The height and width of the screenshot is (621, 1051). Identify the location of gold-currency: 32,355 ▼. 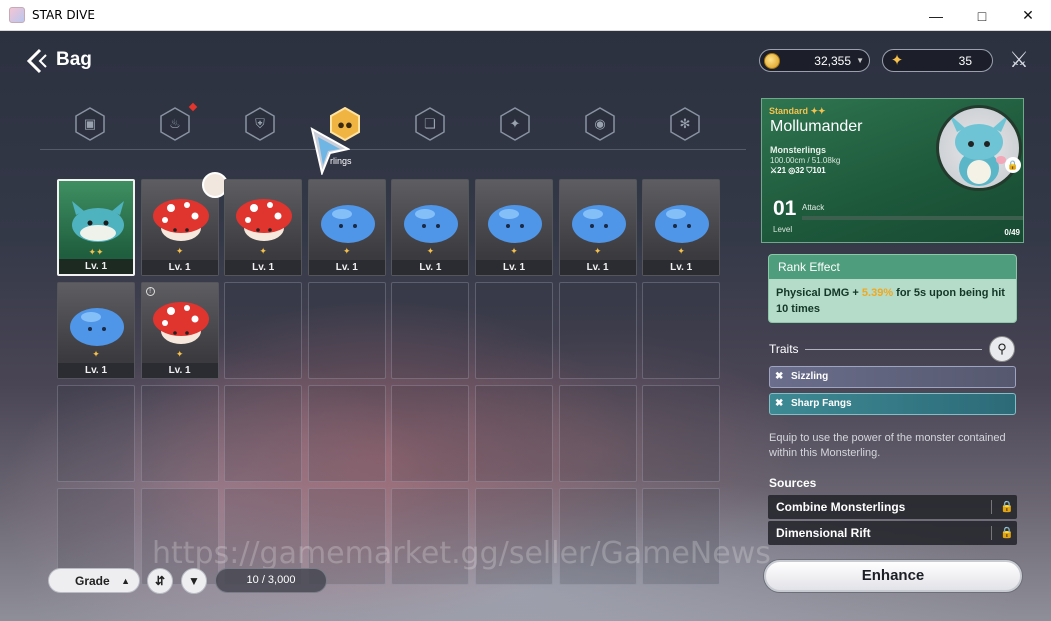
(814, 60).